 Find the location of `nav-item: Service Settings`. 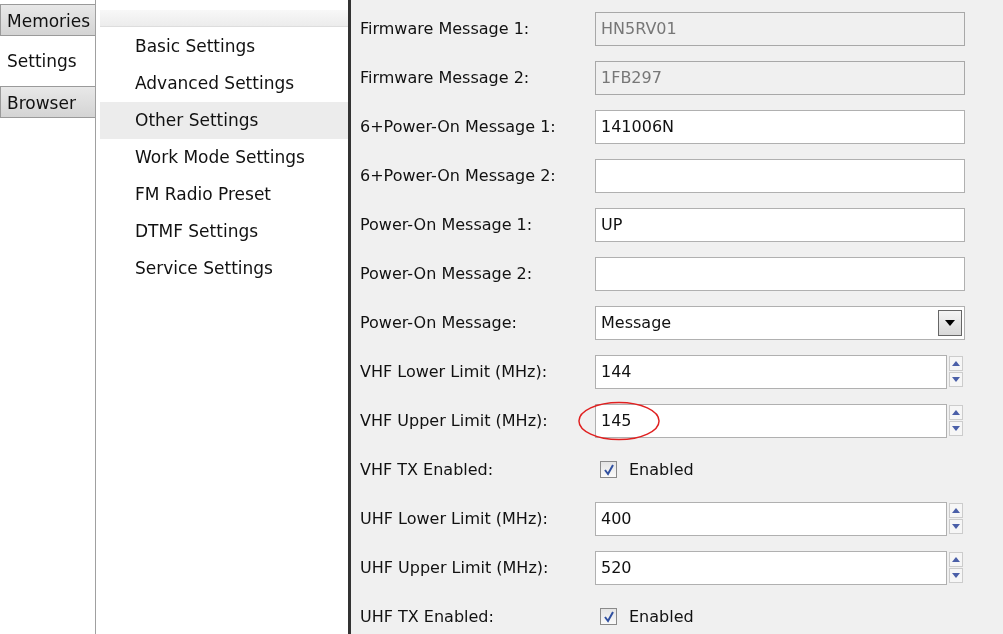

nav-item: Service Settings is located at coordinates (224, 268).